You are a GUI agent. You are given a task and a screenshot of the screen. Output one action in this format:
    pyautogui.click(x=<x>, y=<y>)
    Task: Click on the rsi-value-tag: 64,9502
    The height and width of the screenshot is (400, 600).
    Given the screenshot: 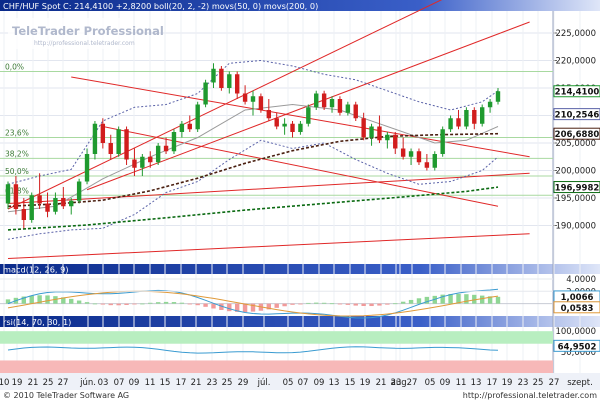 What is the action you would take?
    pyautogui.click(x=577, y=347)
    